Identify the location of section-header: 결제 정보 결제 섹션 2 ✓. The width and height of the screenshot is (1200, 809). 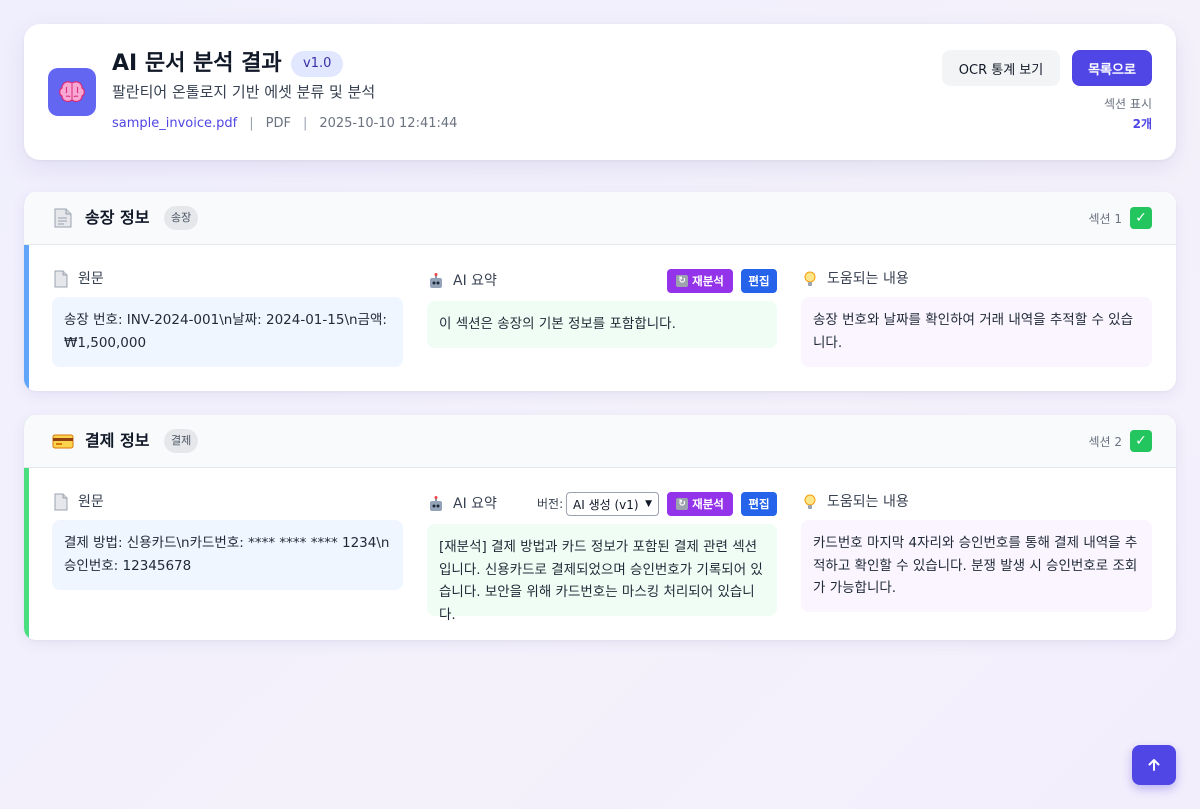
(600, 441).